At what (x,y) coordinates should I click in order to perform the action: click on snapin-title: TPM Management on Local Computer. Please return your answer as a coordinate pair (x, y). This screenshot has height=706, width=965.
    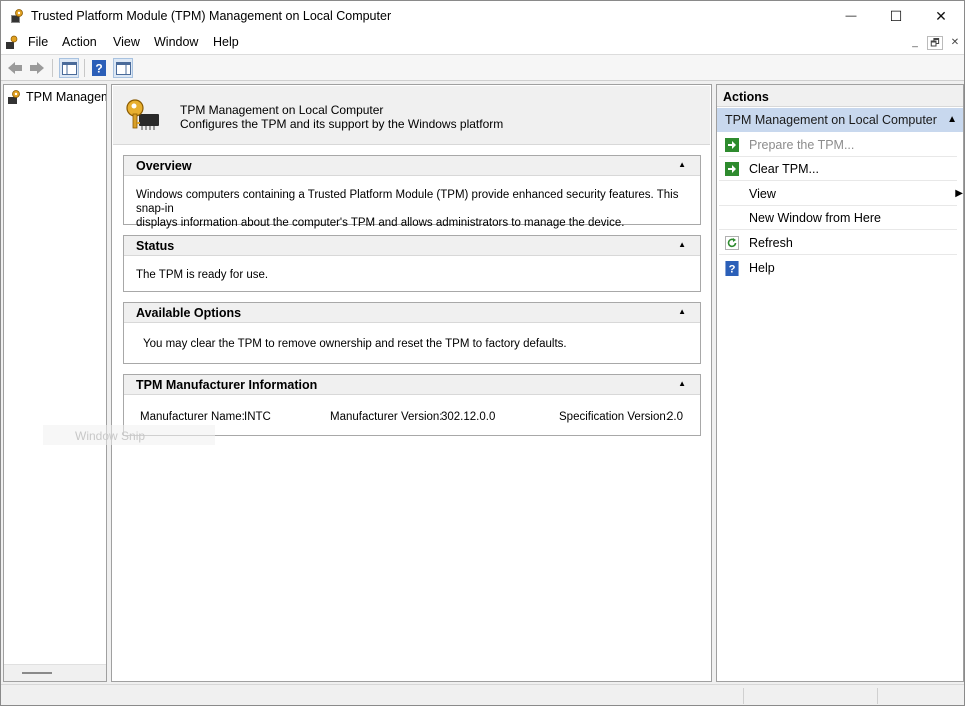
    Looking at the image, I should click on (282, 110).